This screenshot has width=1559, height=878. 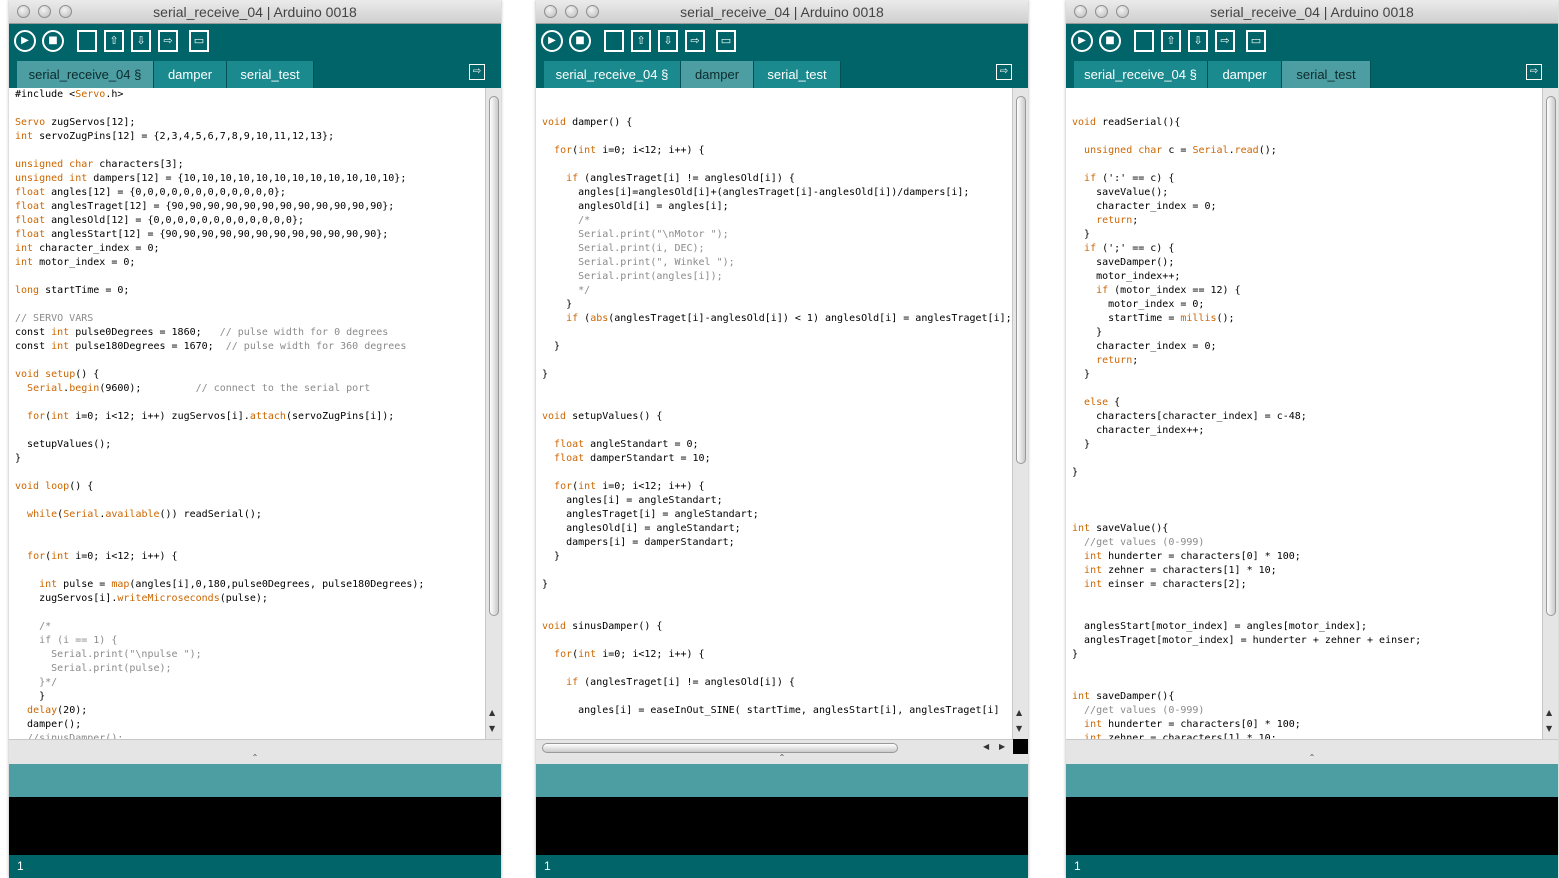 I want to click on code-line: characters[character_index] = c-48;, so click(x=1307, y=417).